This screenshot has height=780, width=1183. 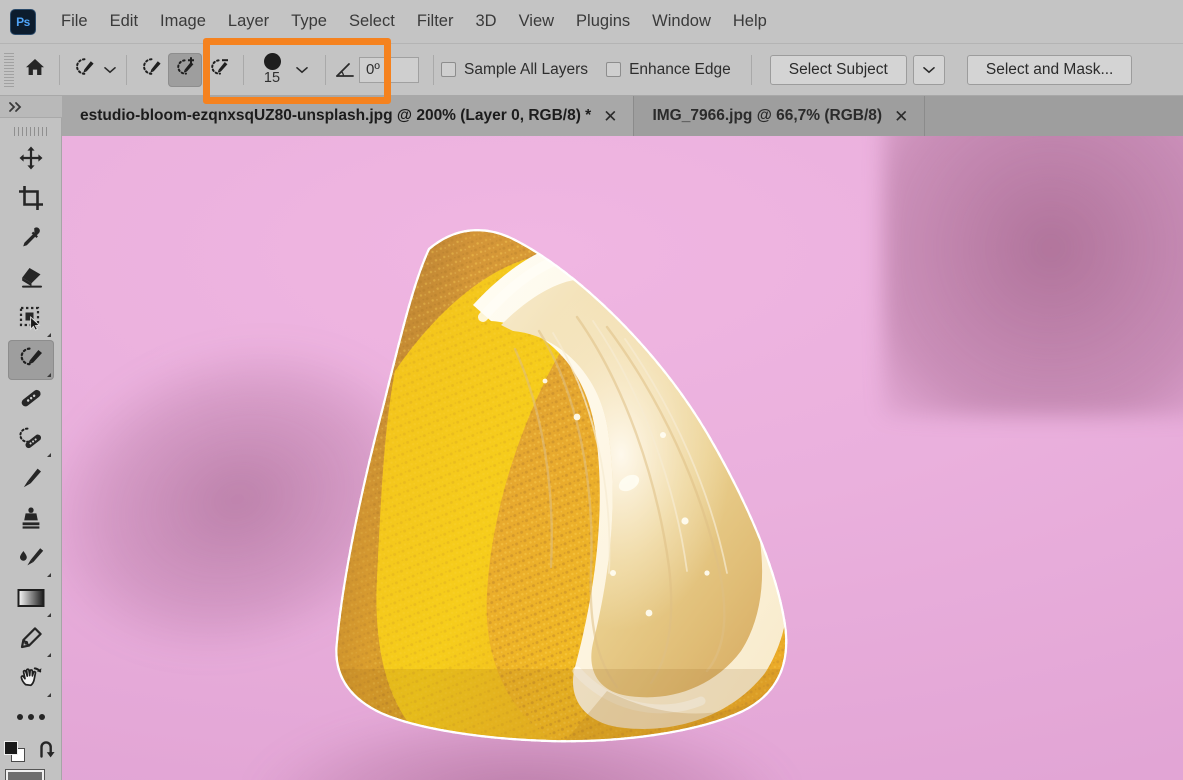 What do you see at coordinates (309, 21) in the screenshot?
I see `menu-item-type: Type` at bounding box center [309, 21].